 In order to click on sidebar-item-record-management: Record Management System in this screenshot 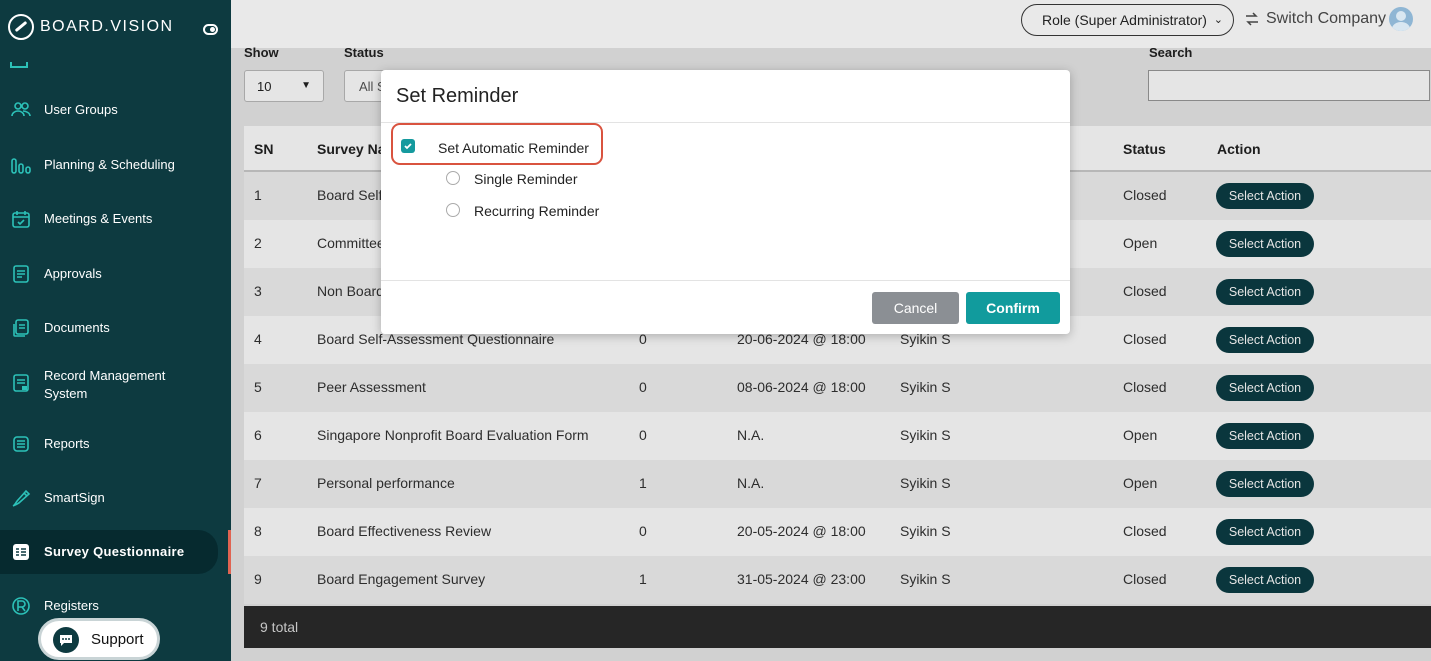, I will do `click(109, 386)`.